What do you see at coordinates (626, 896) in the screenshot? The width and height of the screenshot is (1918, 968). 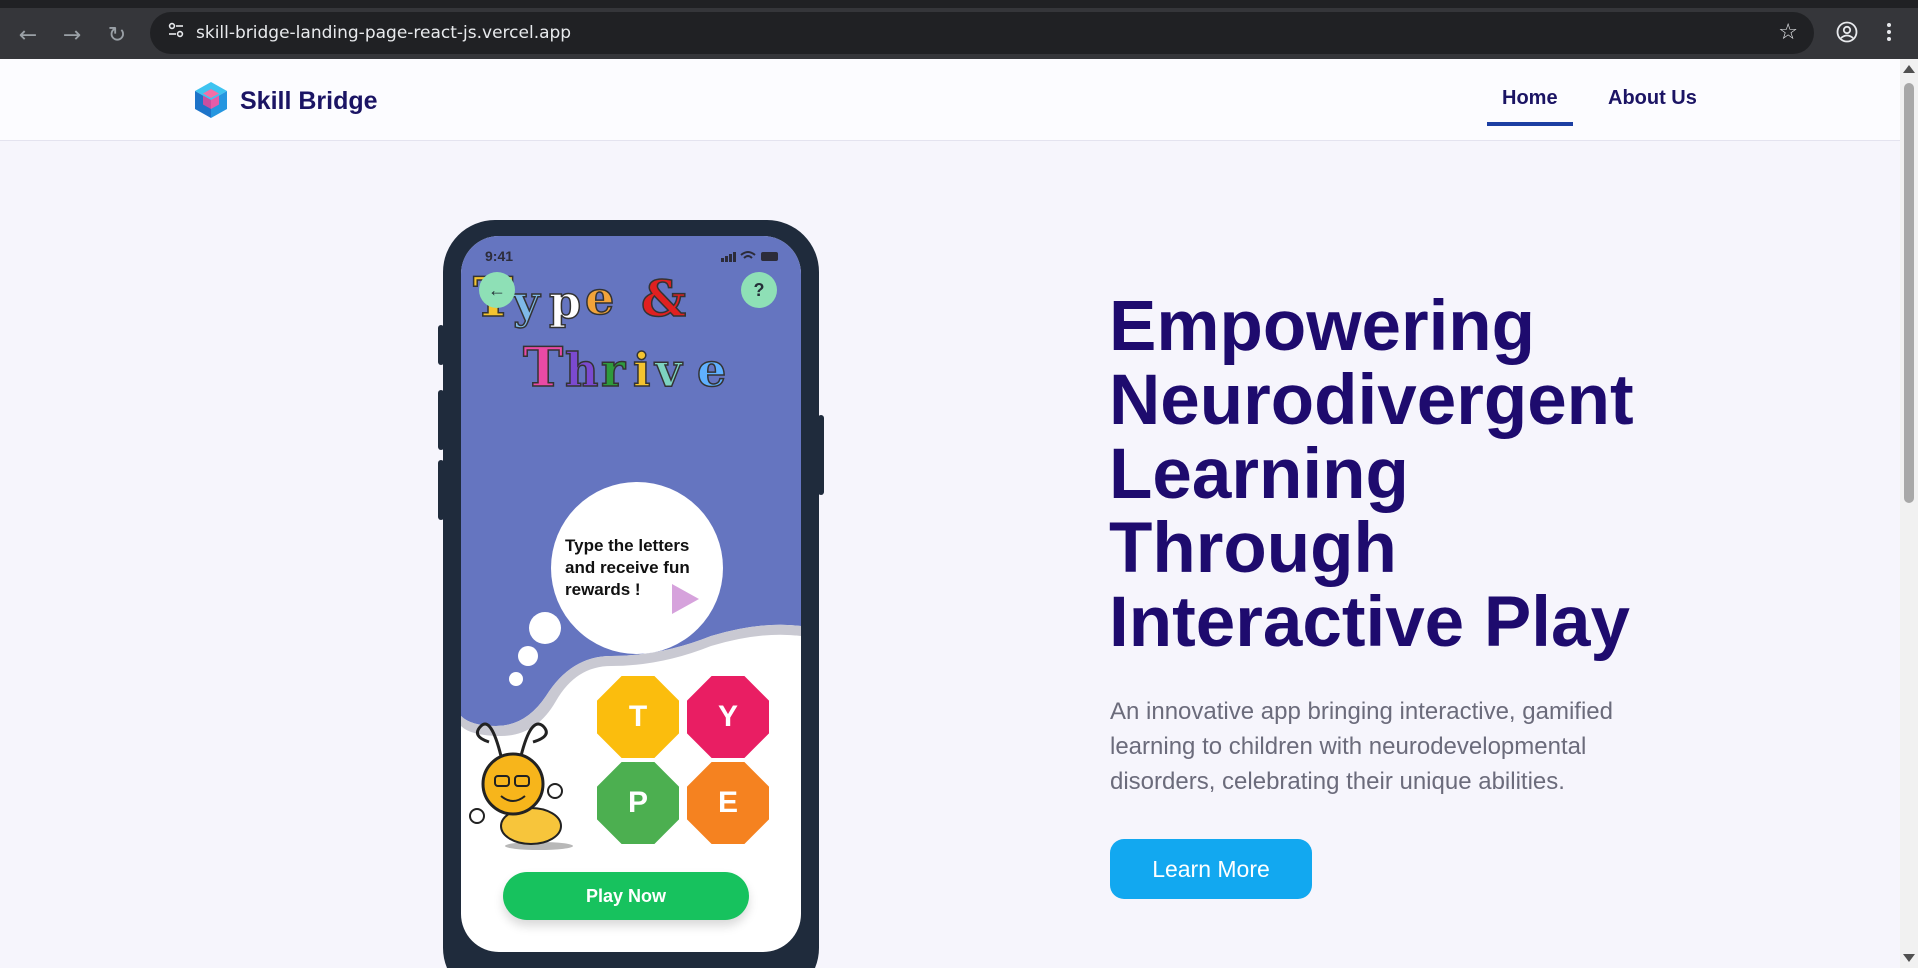 I see `play-now-button: Play Now` at bounding box center [626, 896].